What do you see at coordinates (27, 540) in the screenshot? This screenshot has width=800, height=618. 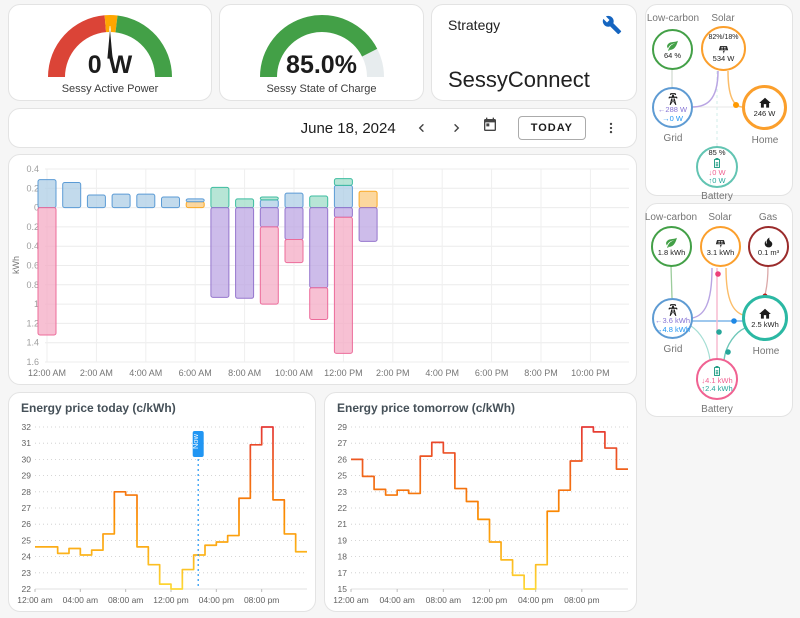 I see `svg-text: 25` at bounding box center [27, 540].